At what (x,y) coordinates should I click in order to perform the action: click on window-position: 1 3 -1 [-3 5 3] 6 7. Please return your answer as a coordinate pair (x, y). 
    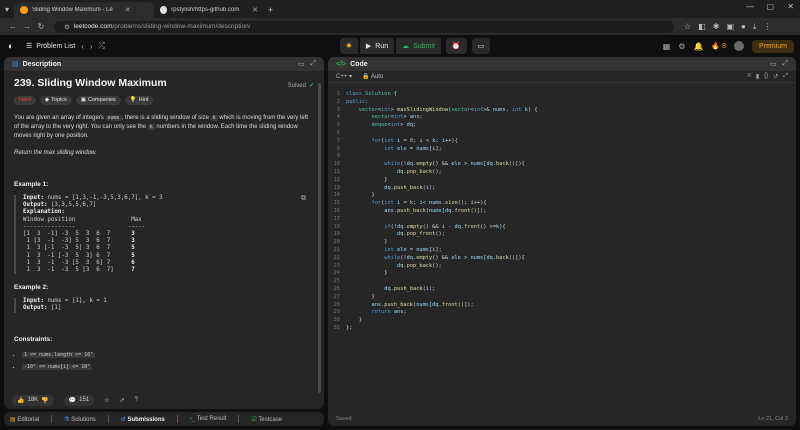
    Looking at the image, I should click on (67, 255).